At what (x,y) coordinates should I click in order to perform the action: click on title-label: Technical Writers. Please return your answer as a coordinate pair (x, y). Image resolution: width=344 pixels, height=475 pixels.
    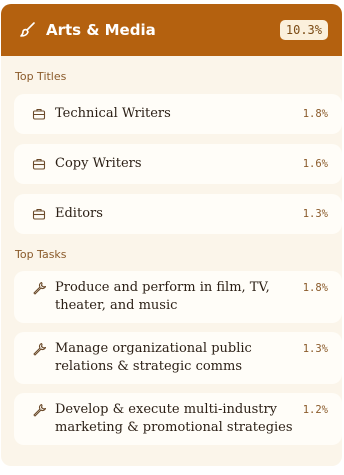
    Looking at the image, I should click on (113, 113).